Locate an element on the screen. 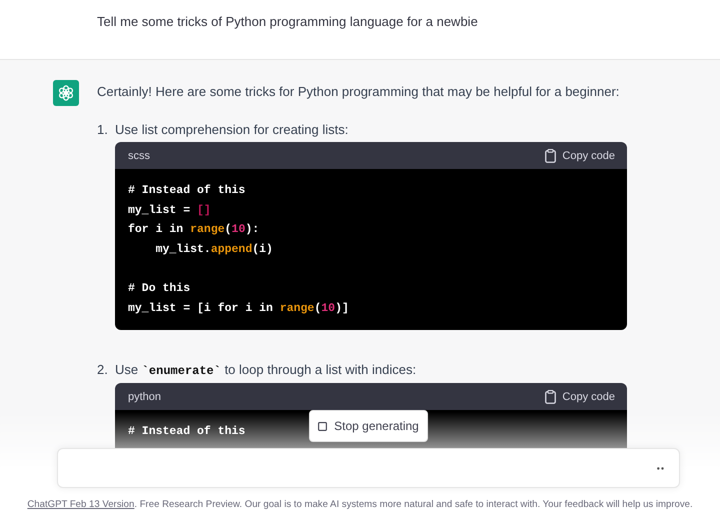  message-input-field is located at coordinates (368, 468).